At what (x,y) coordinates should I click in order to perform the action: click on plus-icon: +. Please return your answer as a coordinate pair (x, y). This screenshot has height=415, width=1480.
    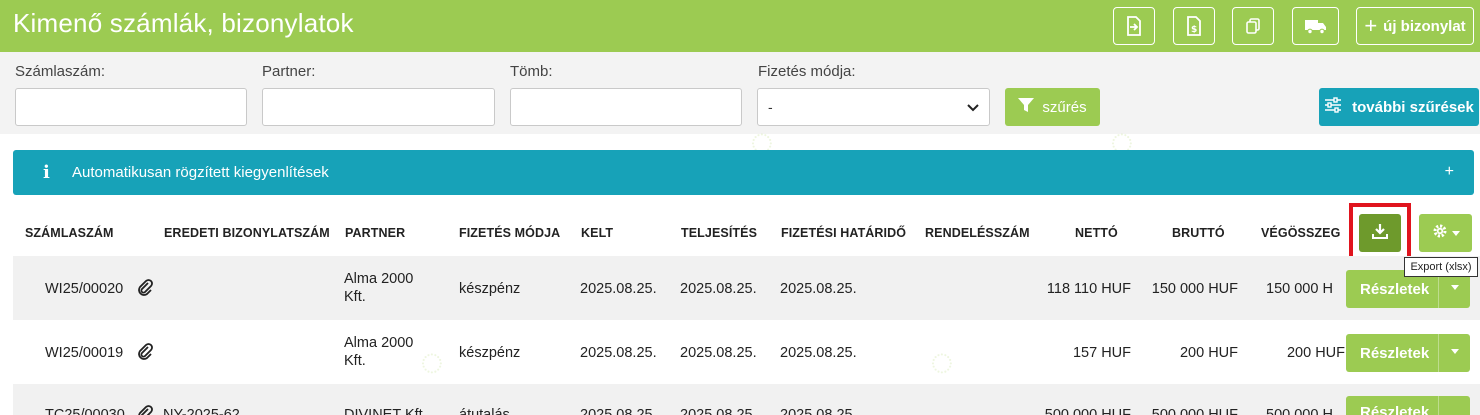
    Looking at the image, I should click on (1371, 25).